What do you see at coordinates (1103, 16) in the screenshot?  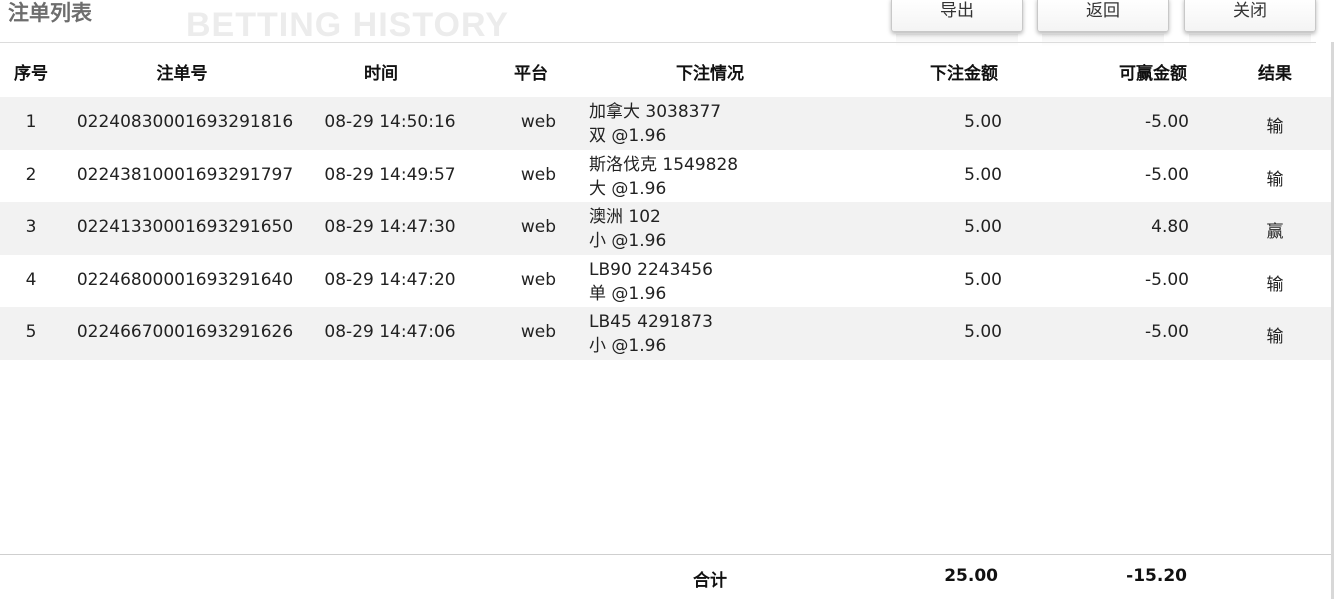 I see `back-button: 返回` at bounding box center [1103, 16].